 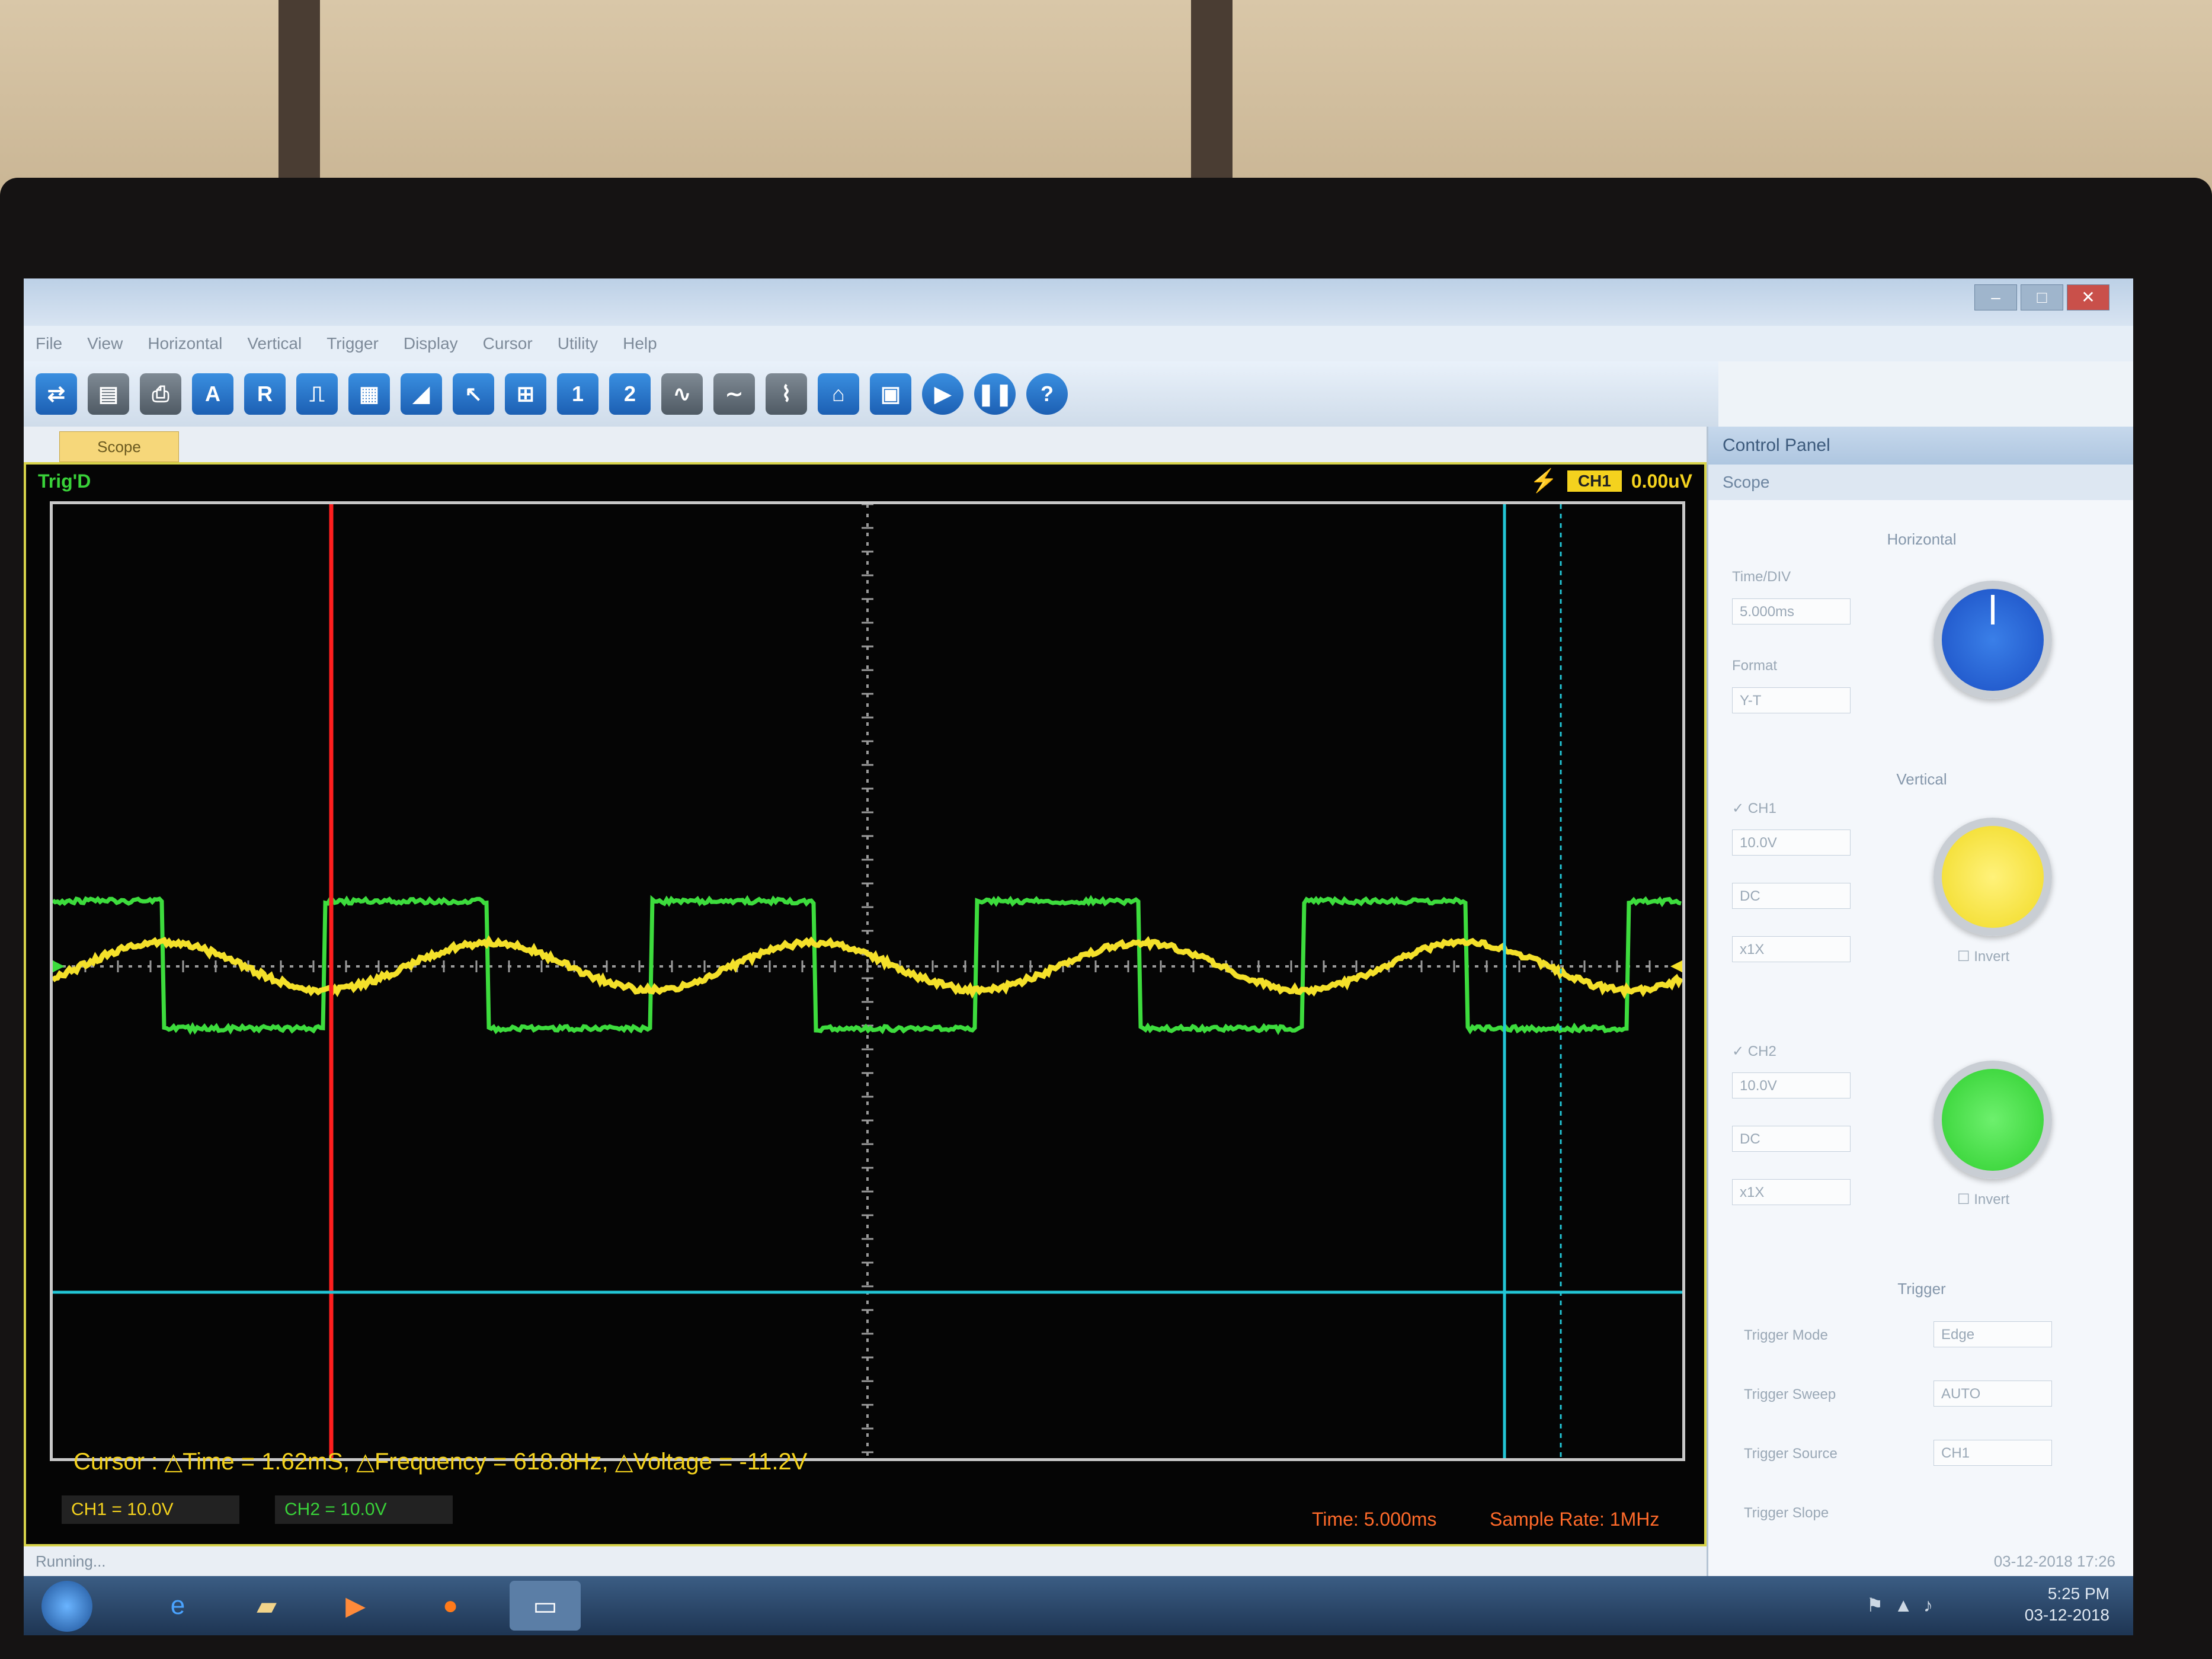 What do you see at coordinates (1078, 302) in the screenshot?
I see `title-bar: – □ ✕` at bounding box center [1078, 302].